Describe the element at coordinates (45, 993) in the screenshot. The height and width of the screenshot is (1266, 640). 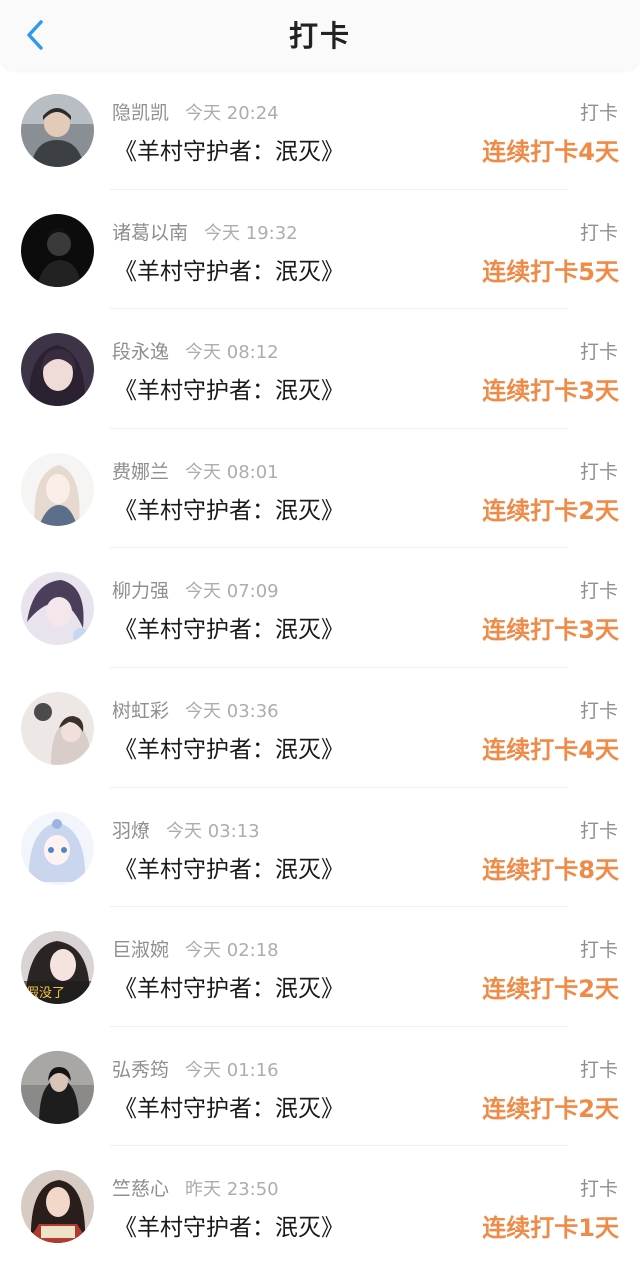
I see `avatar-caption: 假没了` at that location.